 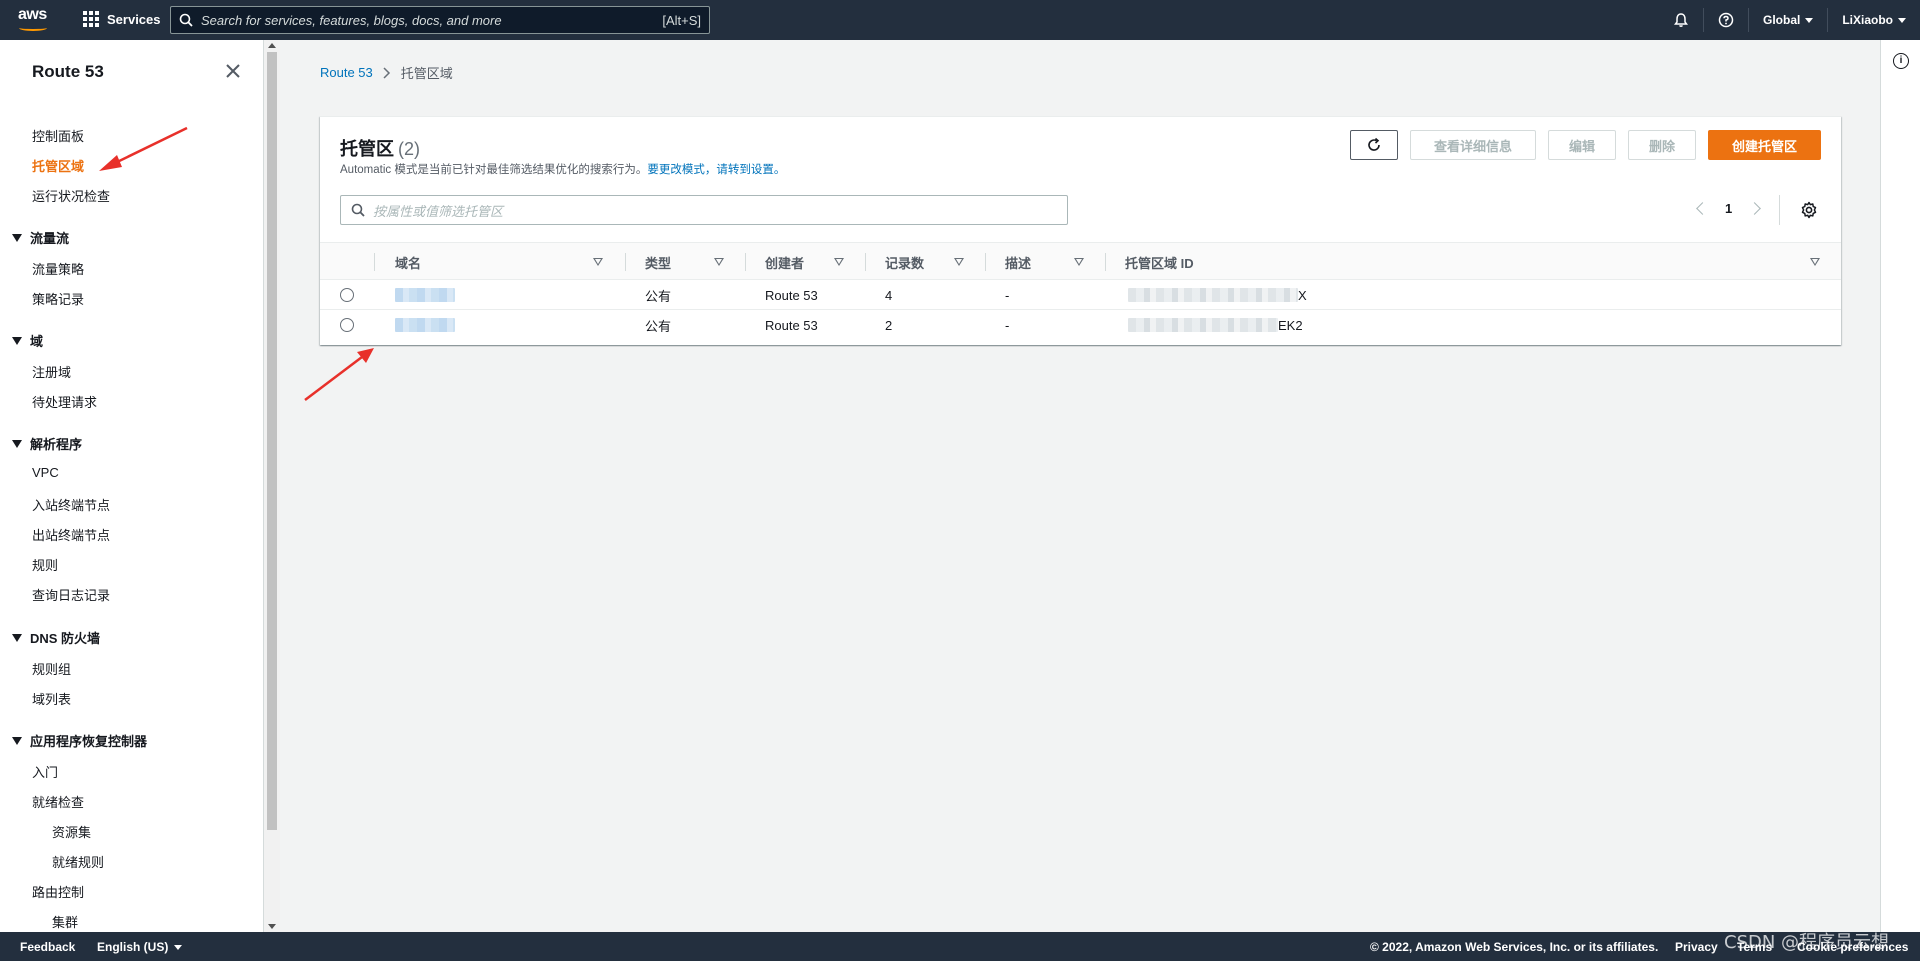 I want to click on column-header-record-count: 记录数, so click(x=904, y=262).